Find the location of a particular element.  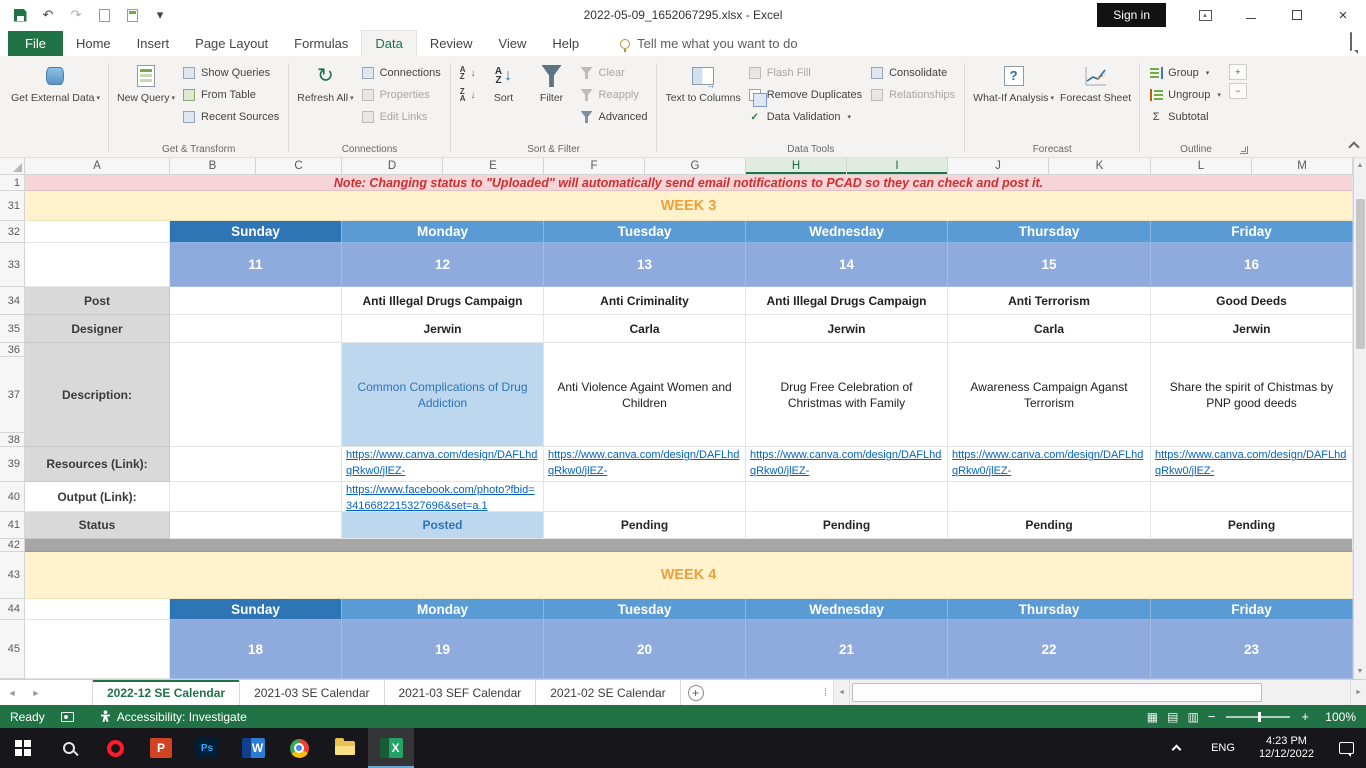

zoom-level: 100% is located at coordinates (1337, 717).